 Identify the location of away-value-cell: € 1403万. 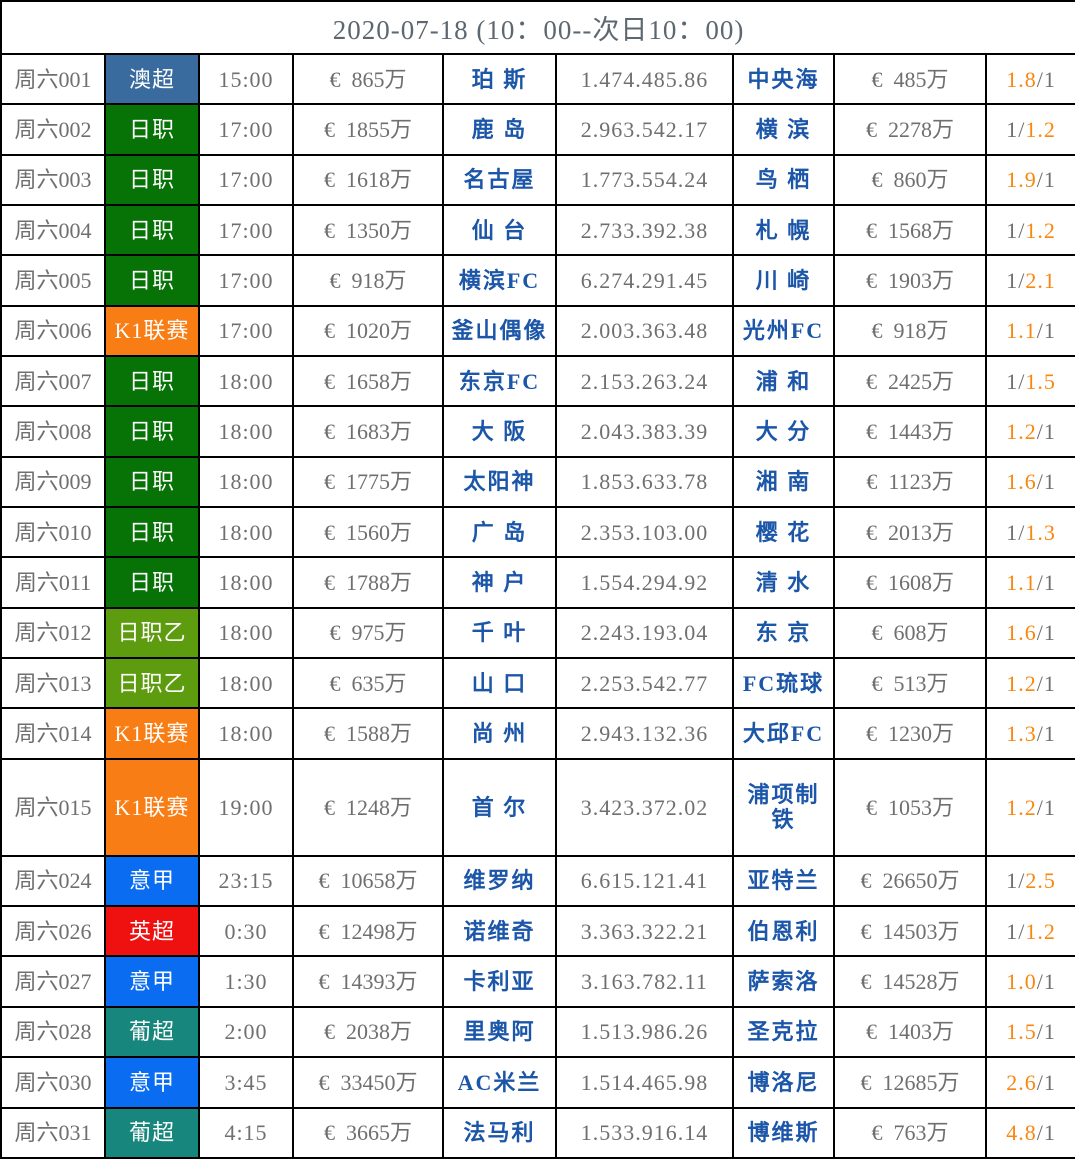
(910, 1032).